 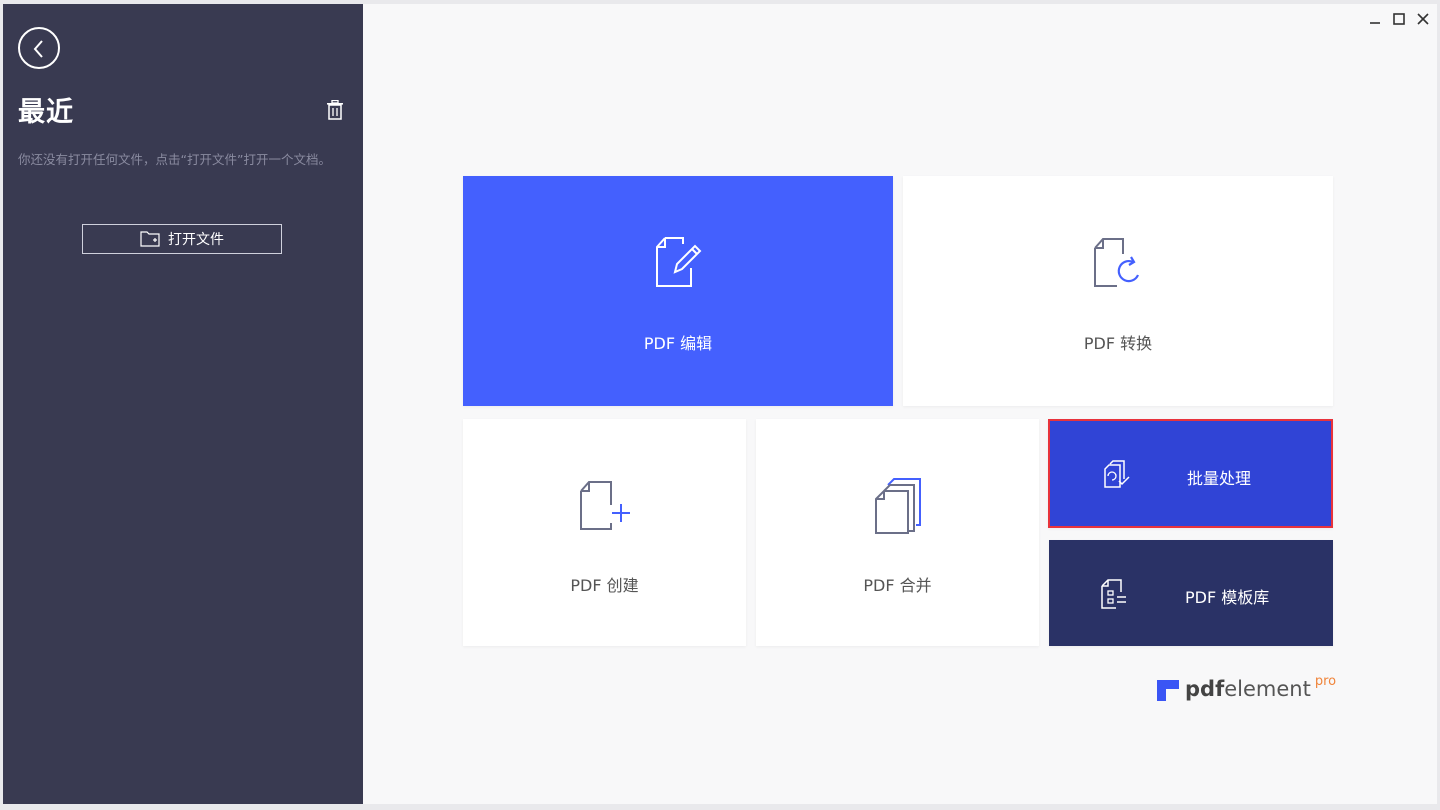 I want to click on pdf-edit-tile: PDF 编辑, so click(x=678, y=291).